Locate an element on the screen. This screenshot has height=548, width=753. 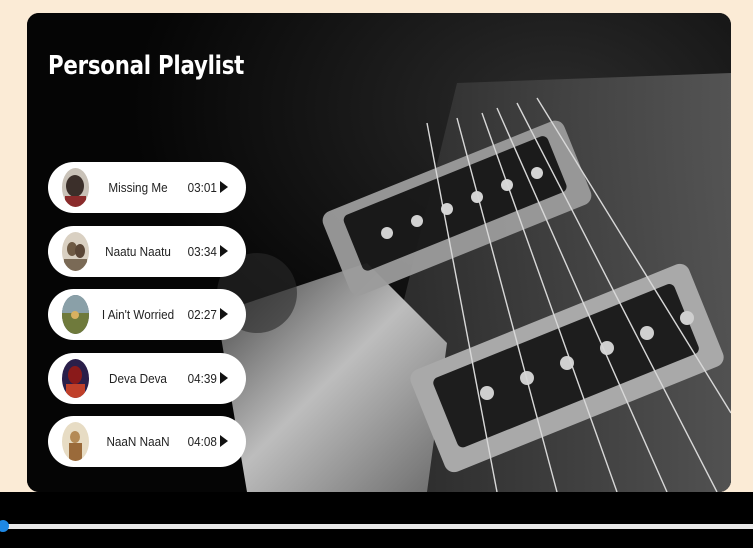
player-bar is located at coordinates (376, 520).